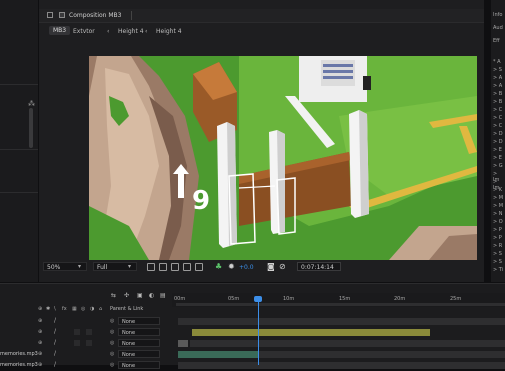 Image resolution: width=505 pixels, height=371 pixels. I want to click on shy-icon: ⇆, so click(113, 295).